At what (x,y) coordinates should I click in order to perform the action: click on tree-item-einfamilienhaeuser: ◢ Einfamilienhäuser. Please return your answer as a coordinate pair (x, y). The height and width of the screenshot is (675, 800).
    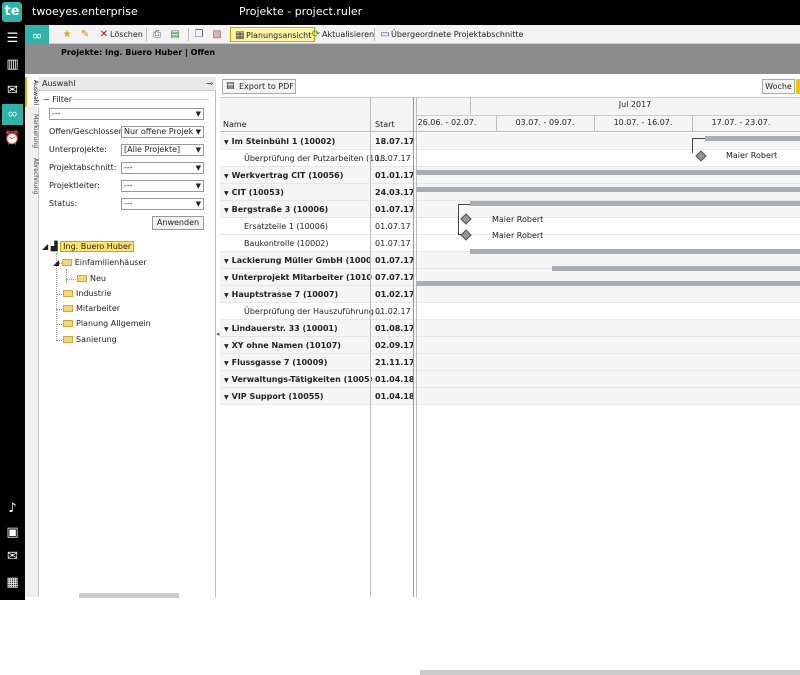
    Looking at the image, I should click on (100, 263).